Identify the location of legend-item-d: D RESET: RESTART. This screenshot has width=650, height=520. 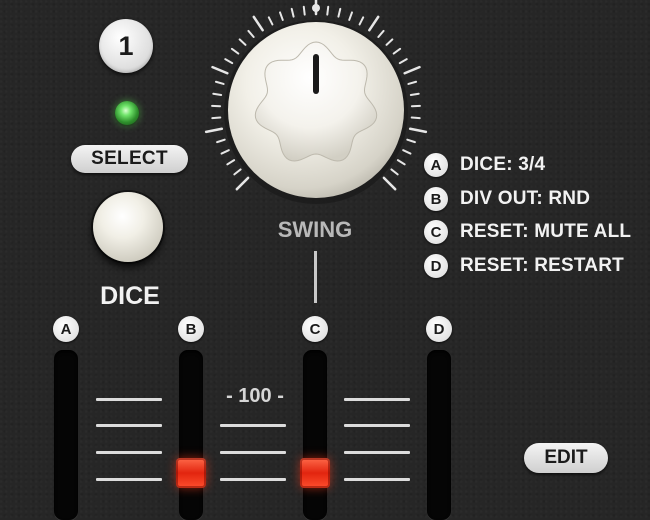
(524, 266).